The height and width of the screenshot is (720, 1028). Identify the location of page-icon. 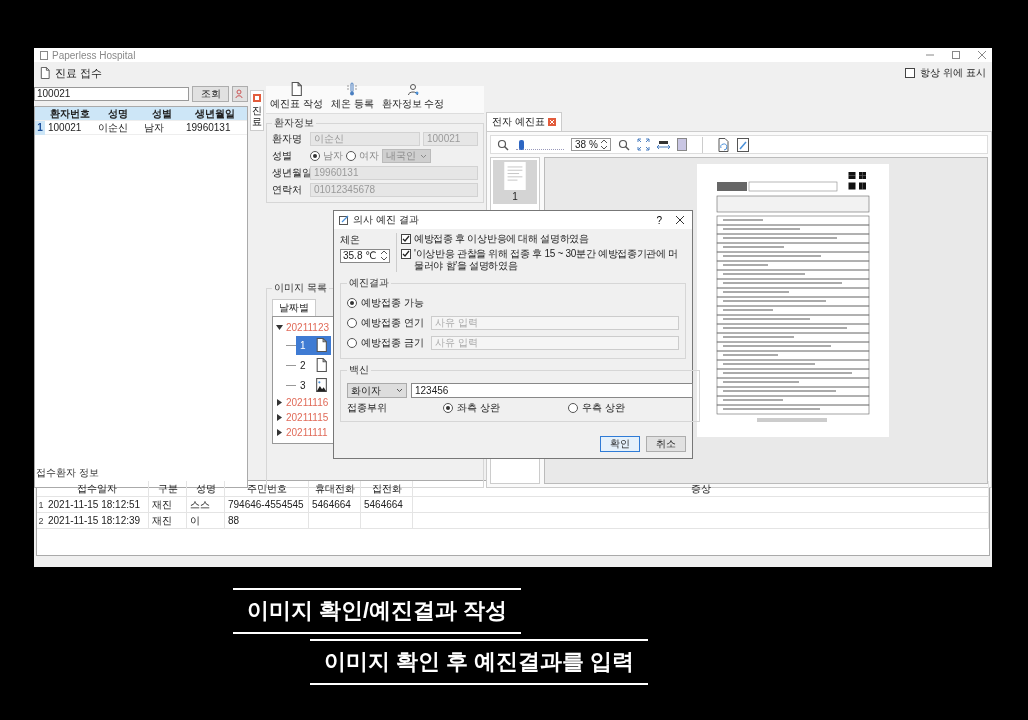
(681, 144).